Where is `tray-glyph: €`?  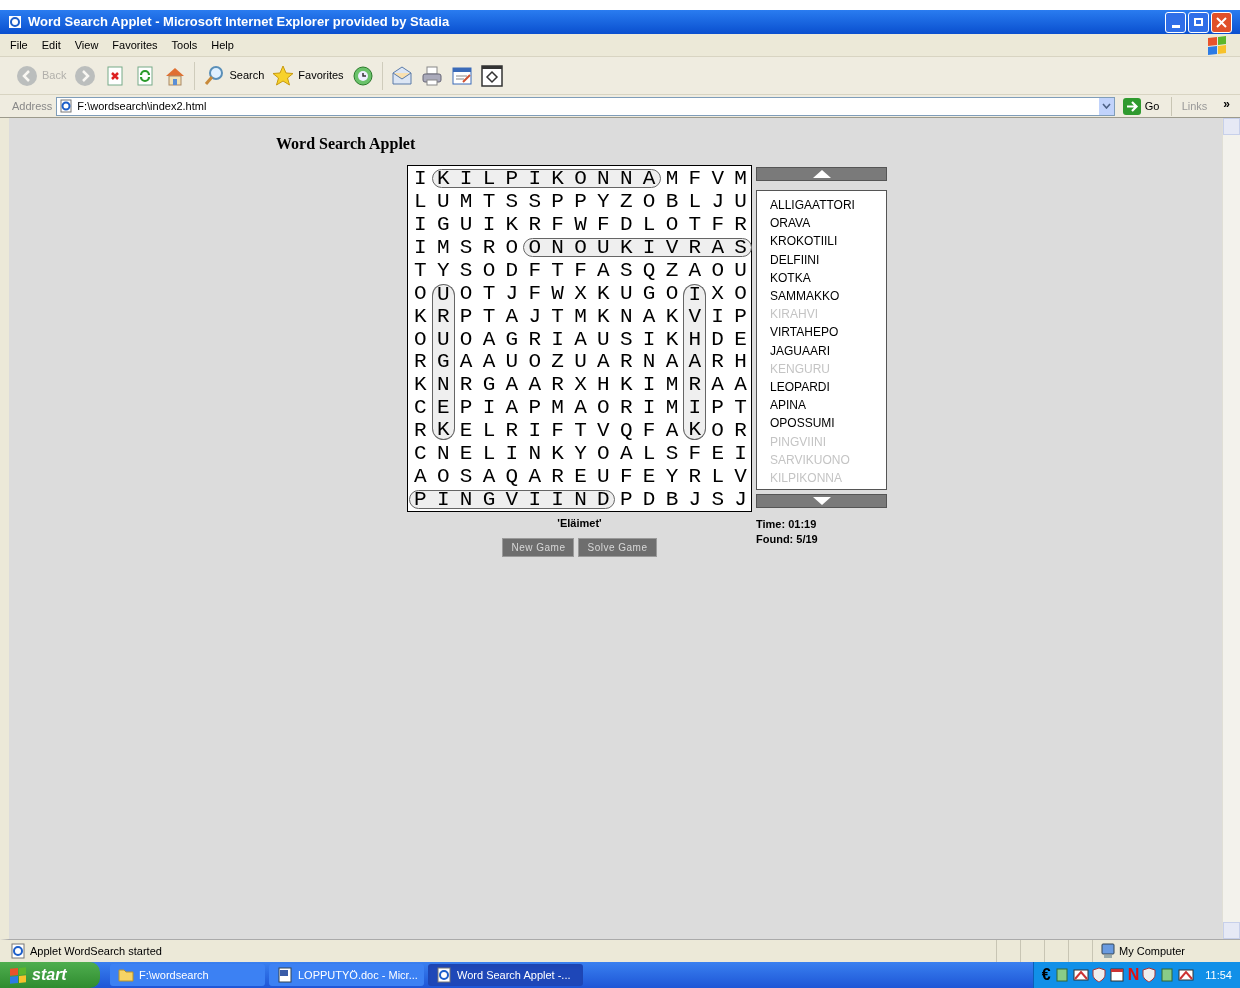
tray-glyph: € is located at coordinates (1046, 975).